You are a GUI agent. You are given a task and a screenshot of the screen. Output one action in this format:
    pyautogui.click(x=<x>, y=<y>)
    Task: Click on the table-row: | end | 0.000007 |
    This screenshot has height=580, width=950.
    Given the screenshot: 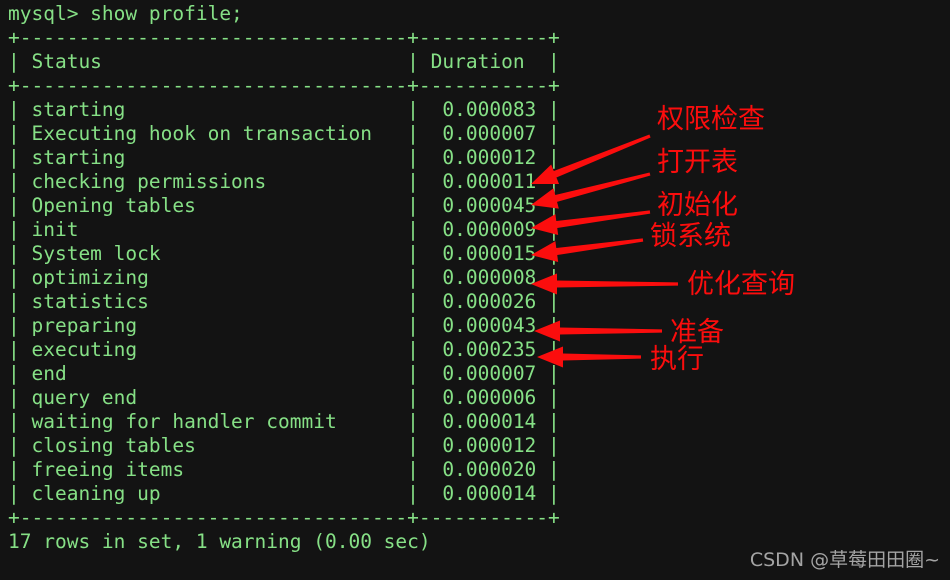 What is the action you would take?
    pyautogui.click(x=284, y=373)
    